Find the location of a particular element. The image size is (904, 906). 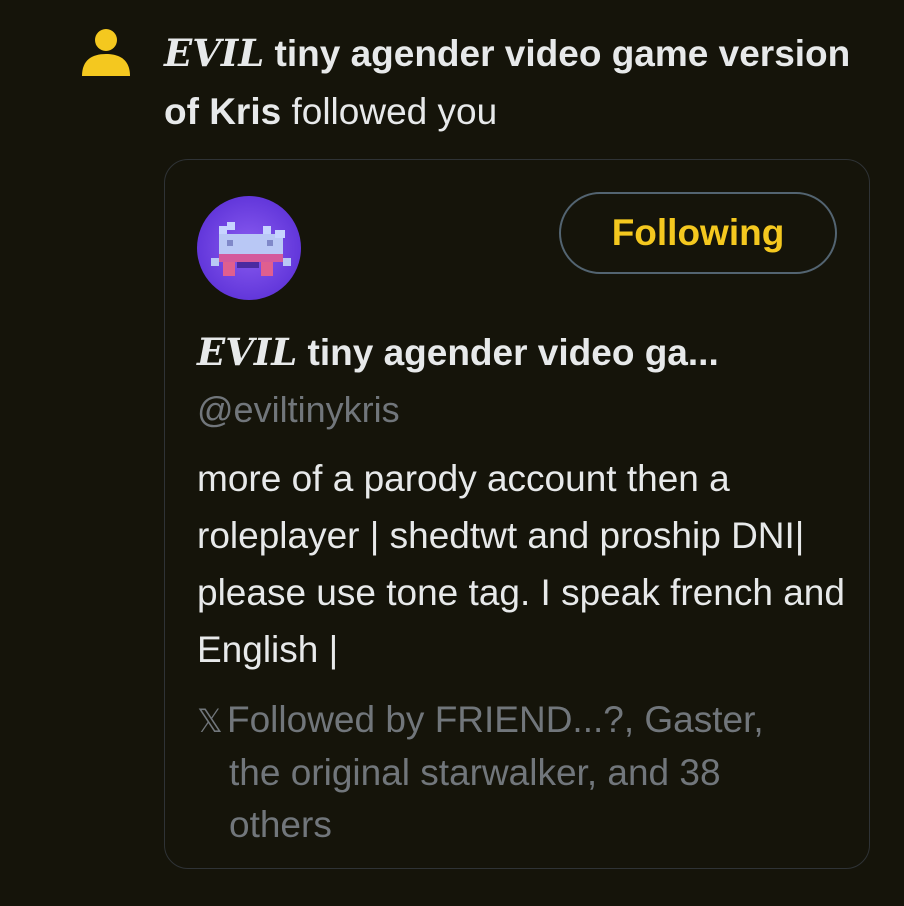

notification-action: followed you is located at coordinates (389, 111).